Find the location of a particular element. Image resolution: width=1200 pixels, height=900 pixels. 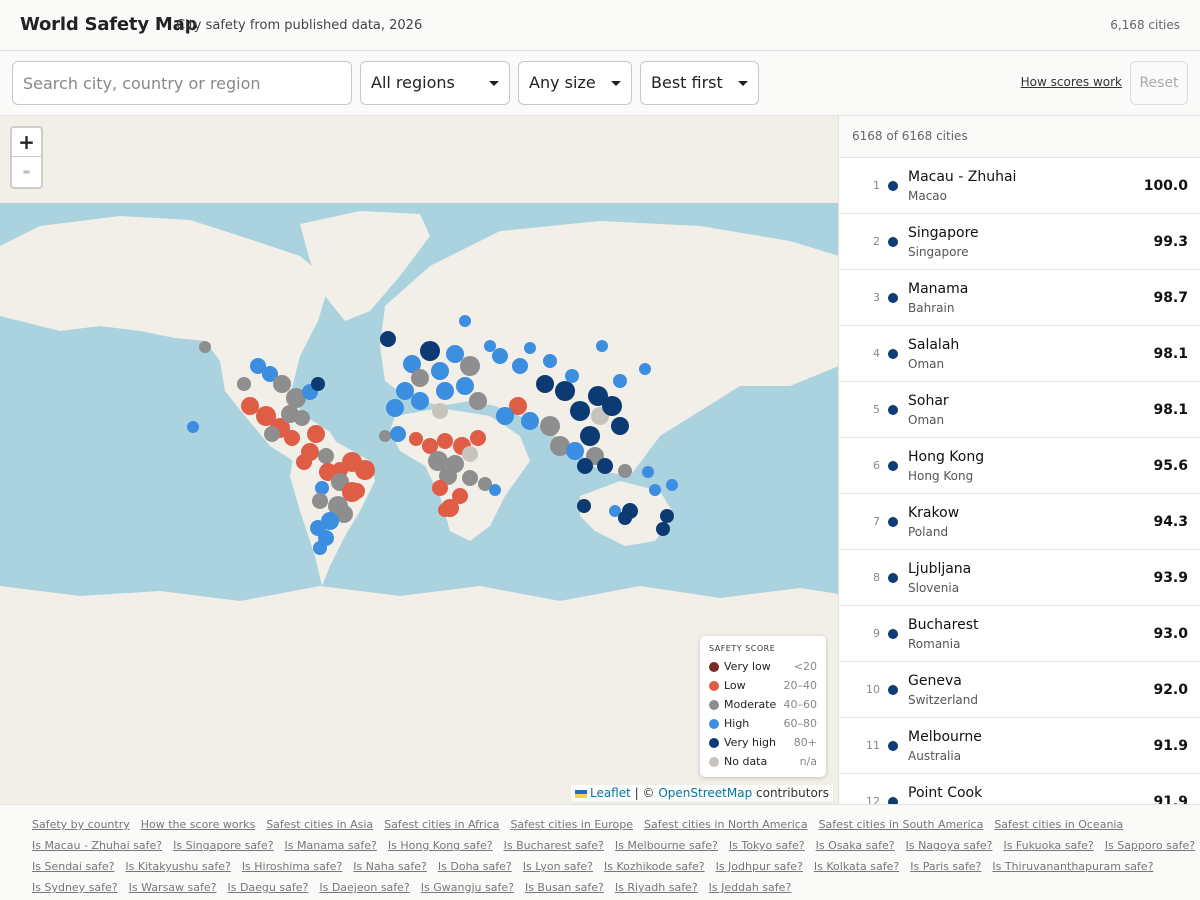

footer-link: Safest cities in South America is located at coordinates (901, 824).